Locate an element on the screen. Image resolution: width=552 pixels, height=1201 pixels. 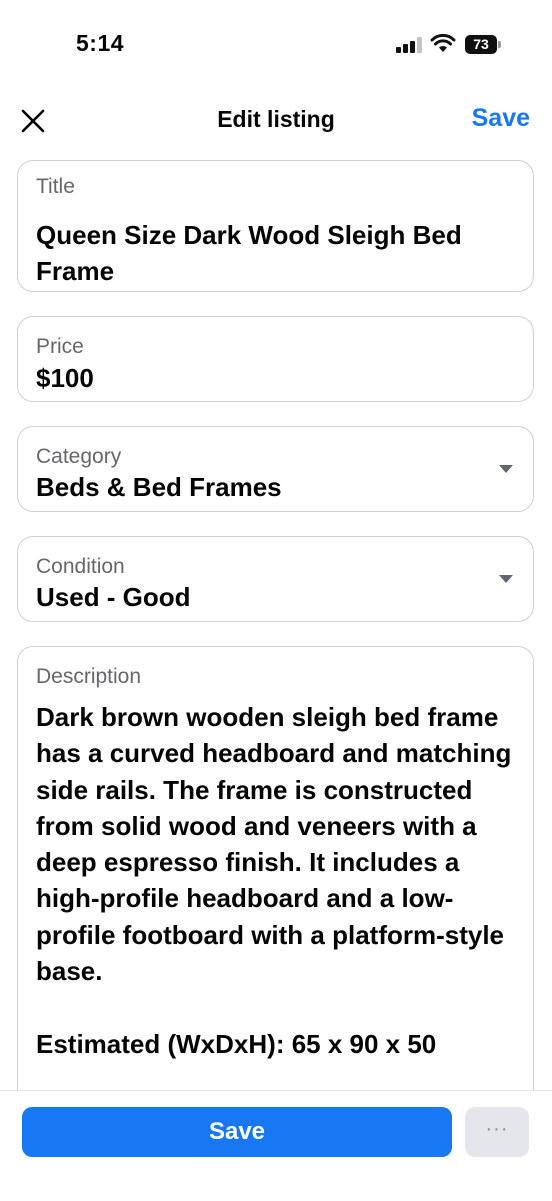
page-title: Edit listing is located at coordinates (276, 119).